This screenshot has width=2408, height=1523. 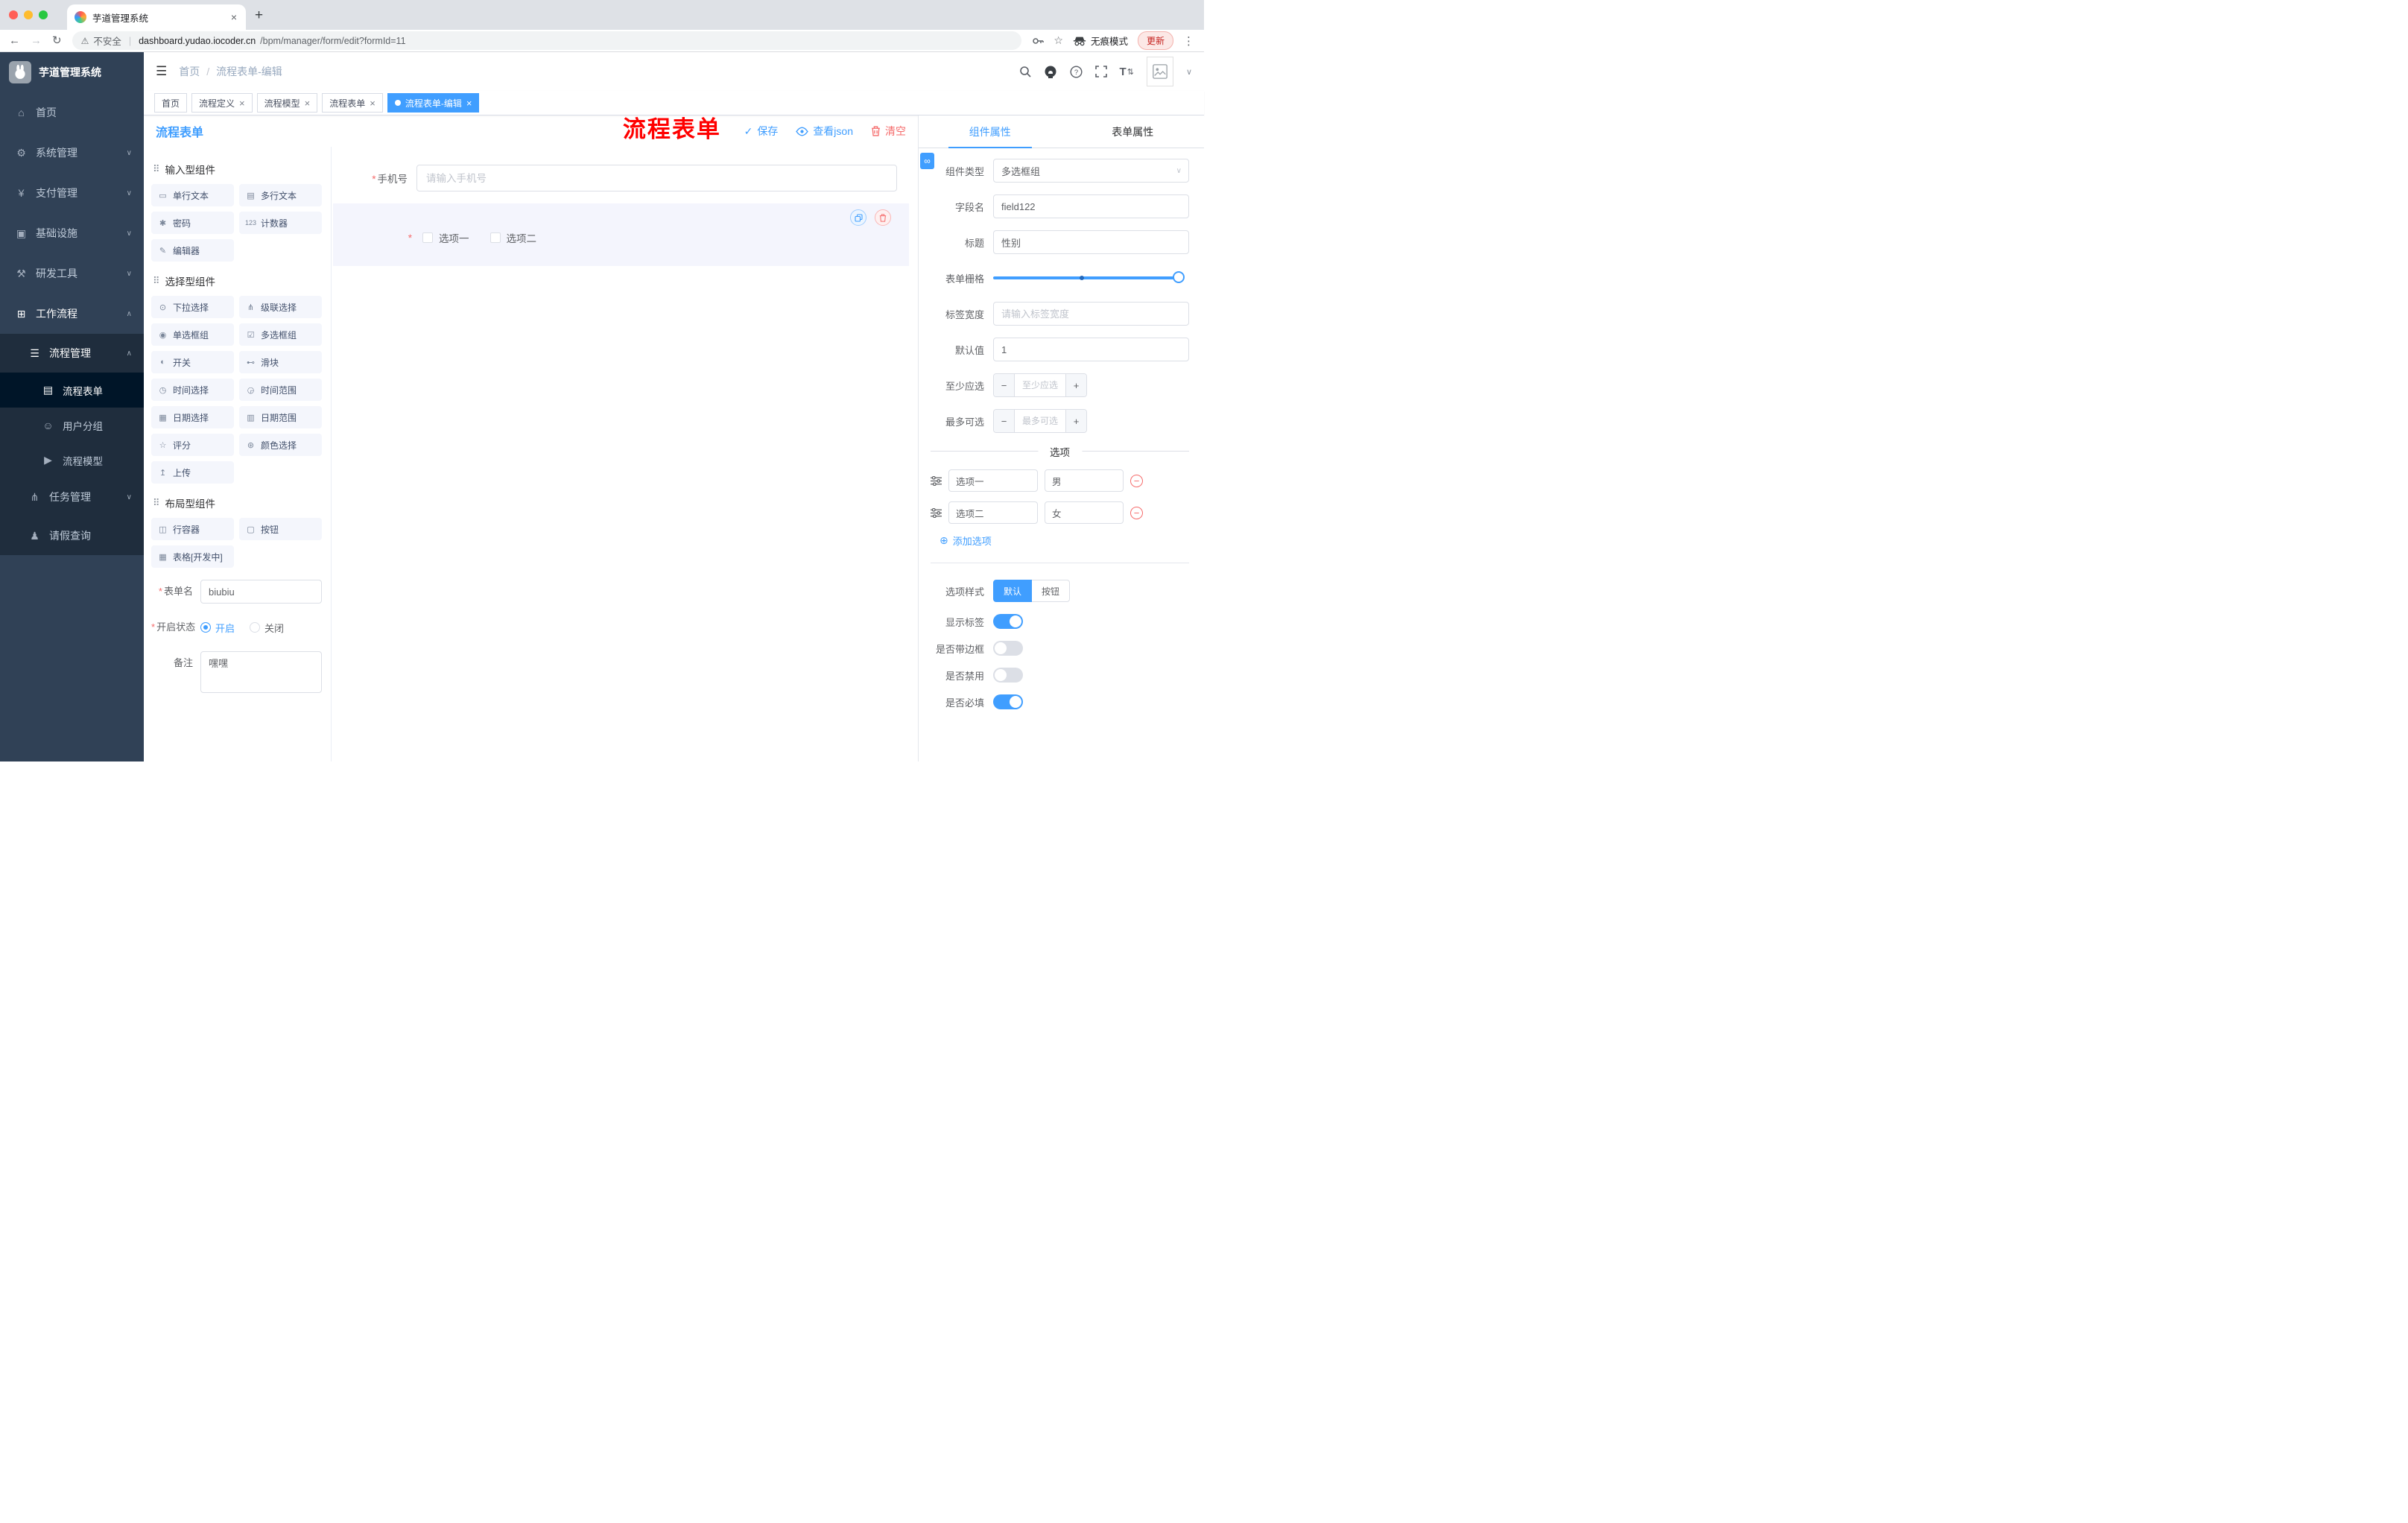 What do you see at coordinates (259, 16) in the screenshot?
I see `new-tab-button: +` at bounding box center [259, 16].